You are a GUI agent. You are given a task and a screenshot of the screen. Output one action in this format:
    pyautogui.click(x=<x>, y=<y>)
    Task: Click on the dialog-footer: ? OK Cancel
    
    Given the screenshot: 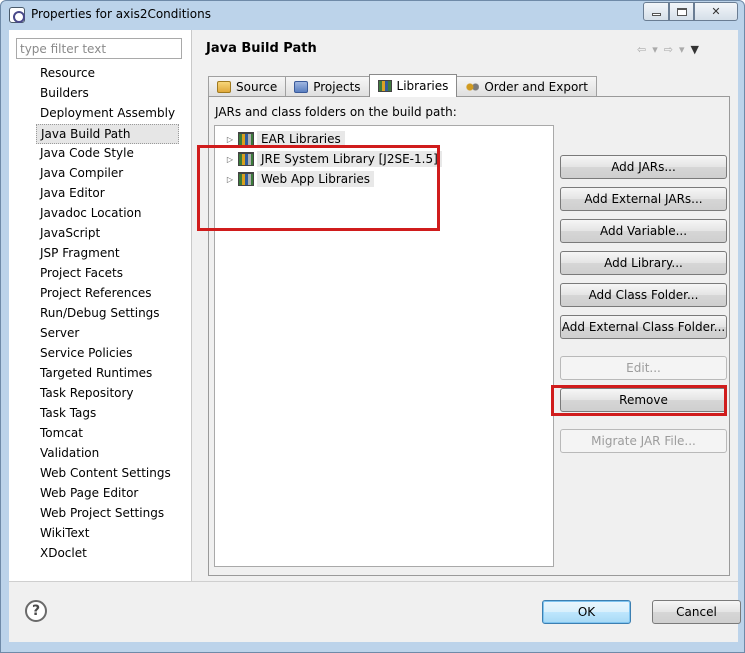 What is the action you would take?
    pyautogui.click(x=375, y=611)
    